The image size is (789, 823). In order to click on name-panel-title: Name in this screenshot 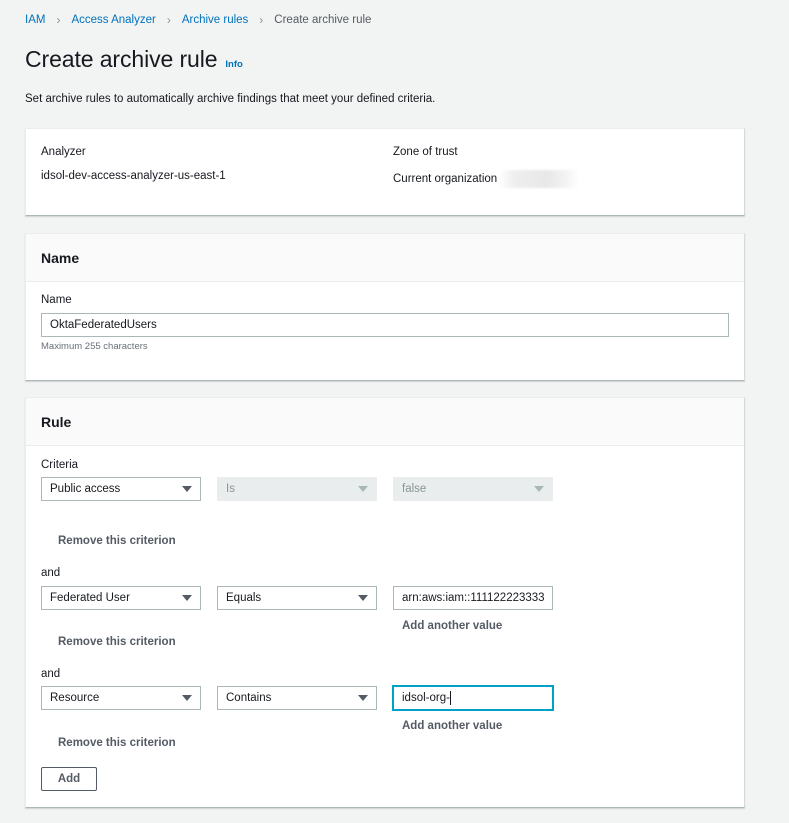, I will do `click(60, 257)`.